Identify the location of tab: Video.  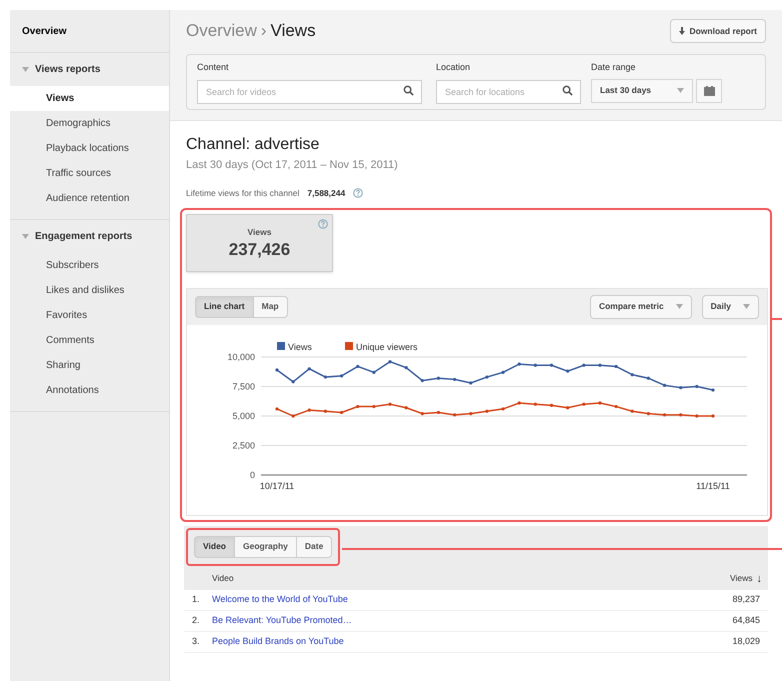
(214, 547).